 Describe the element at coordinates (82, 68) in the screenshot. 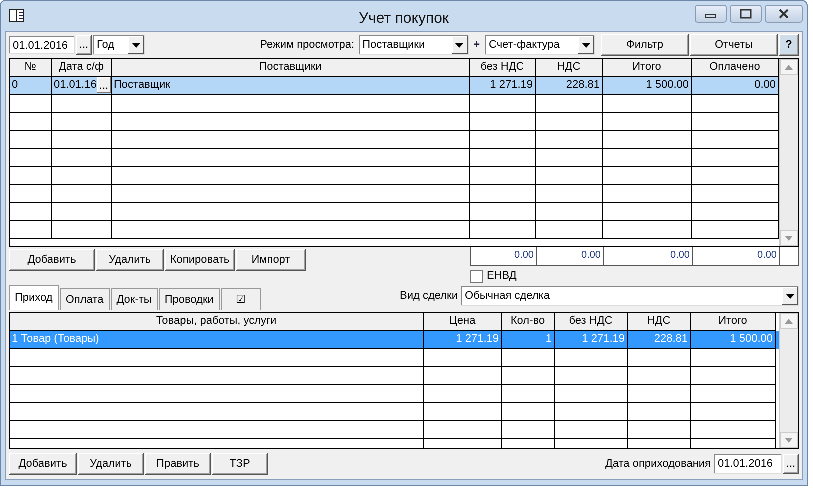

I see `column-header: Дата с/ф` at that location.